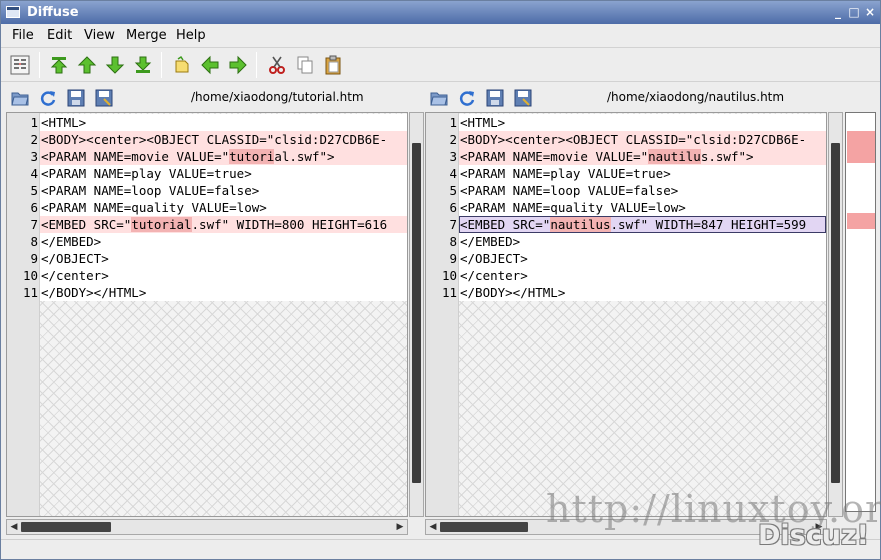 The height and width of the screenshot is (560, 881). Describe the element at coordinates (223, 156) in the screenshot. I see `code-line: <PARAM NAME=movie VALUE="tutorial.swf">` at that location.